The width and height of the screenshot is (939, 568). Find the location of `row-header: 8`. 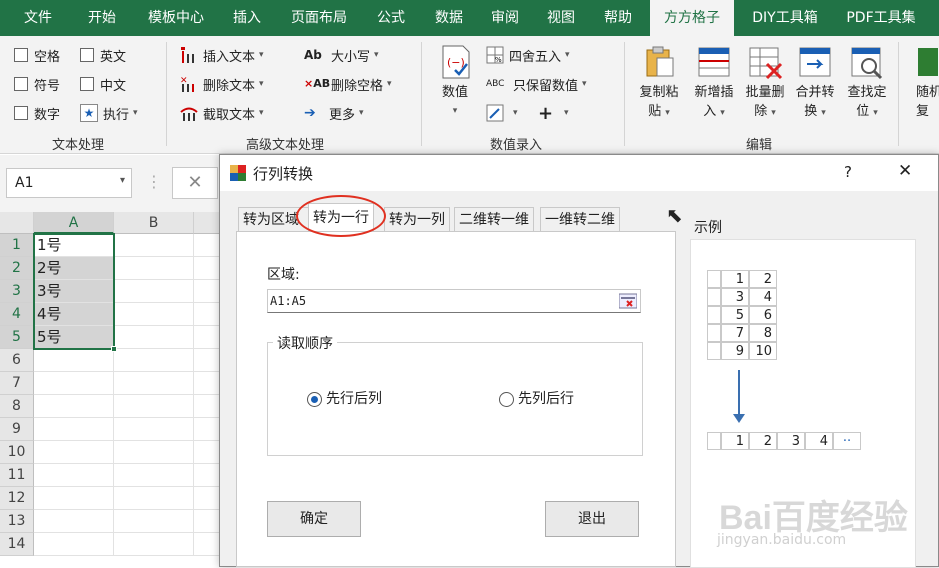

row-header: 8 is located at coordinates (17, 406).